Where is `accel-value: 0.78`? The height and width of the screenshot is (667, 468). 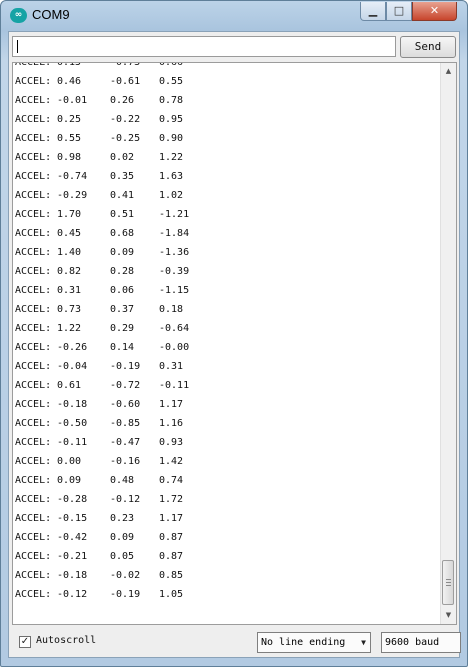 accel-value: 0.78 is located at coordinates (171, 100).